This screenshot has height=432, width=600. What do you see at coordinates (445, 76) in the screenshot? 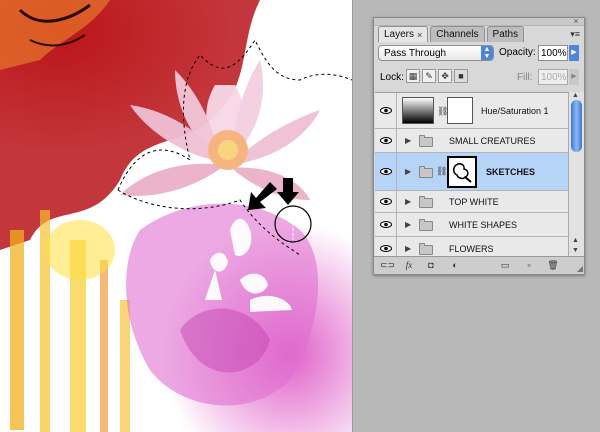
I see `move-lock-icon: ✥` at bounding box center [445, 76].